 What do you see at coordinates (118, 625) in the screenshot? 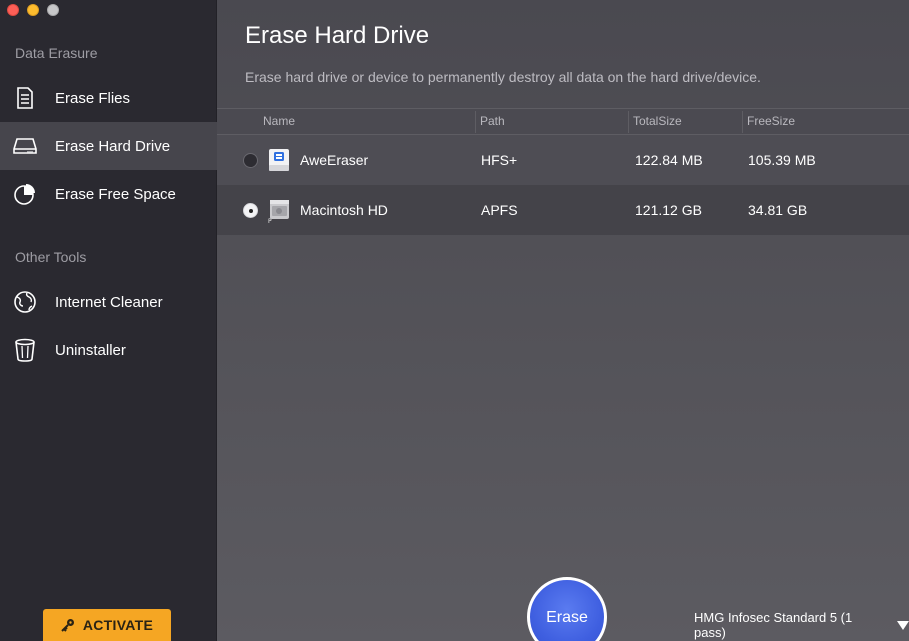
I see `activate-label: ACTIVATE` at bounding box center [118, 625].